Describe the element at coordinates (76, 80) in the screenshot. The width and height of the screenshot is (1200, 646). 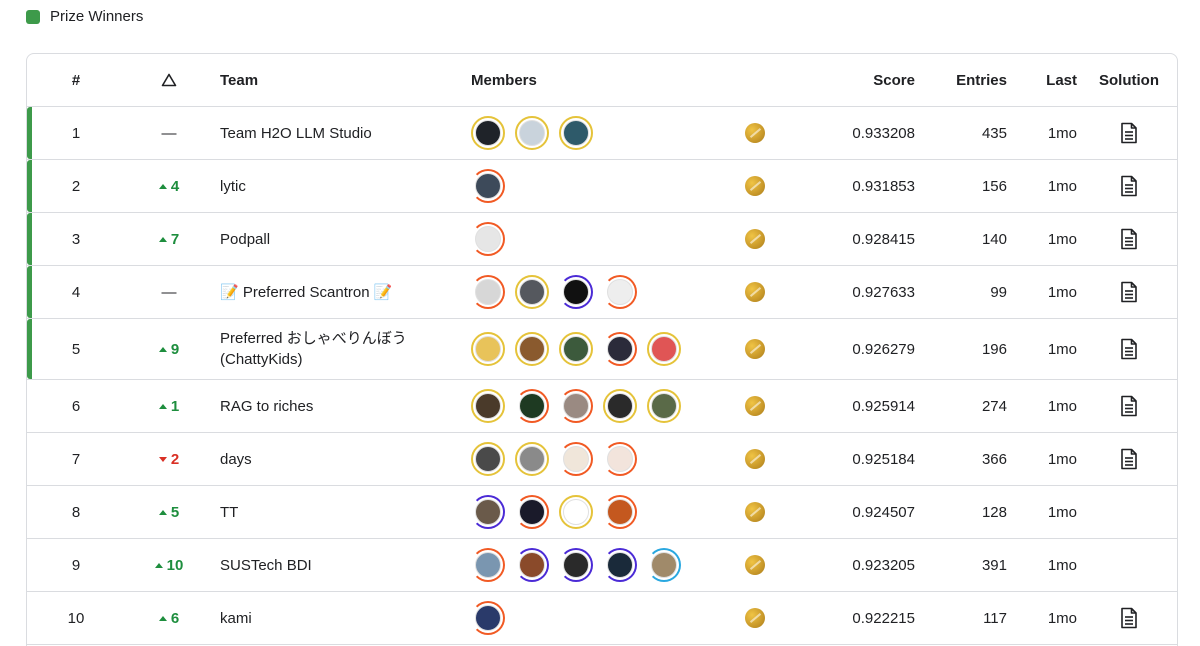
I see `header-rank: #` at that location.